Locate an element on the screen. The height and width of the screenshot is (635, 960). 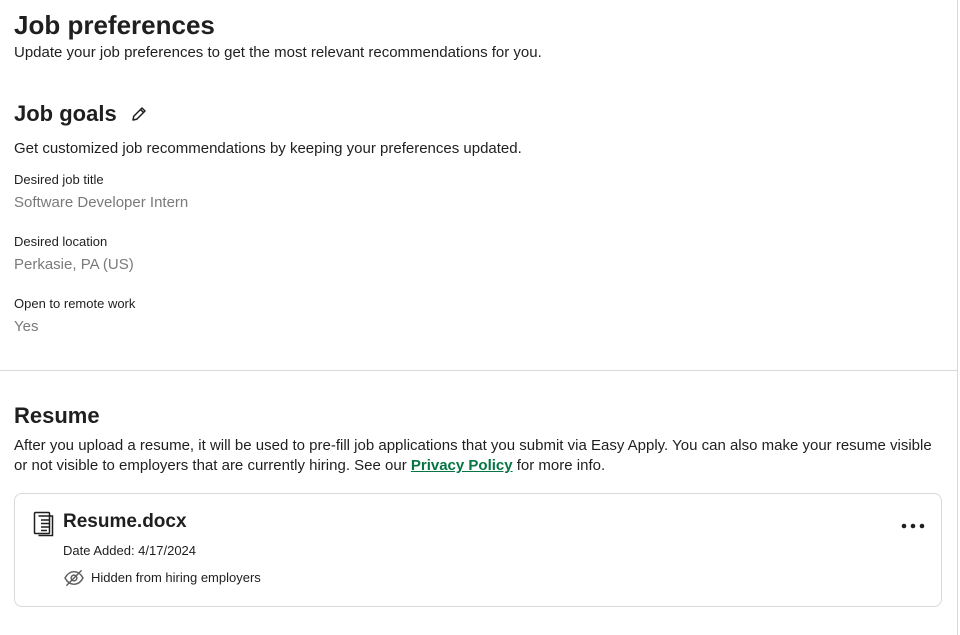
resume-file-name: Resume.docx is located at coordinates (125, 522).